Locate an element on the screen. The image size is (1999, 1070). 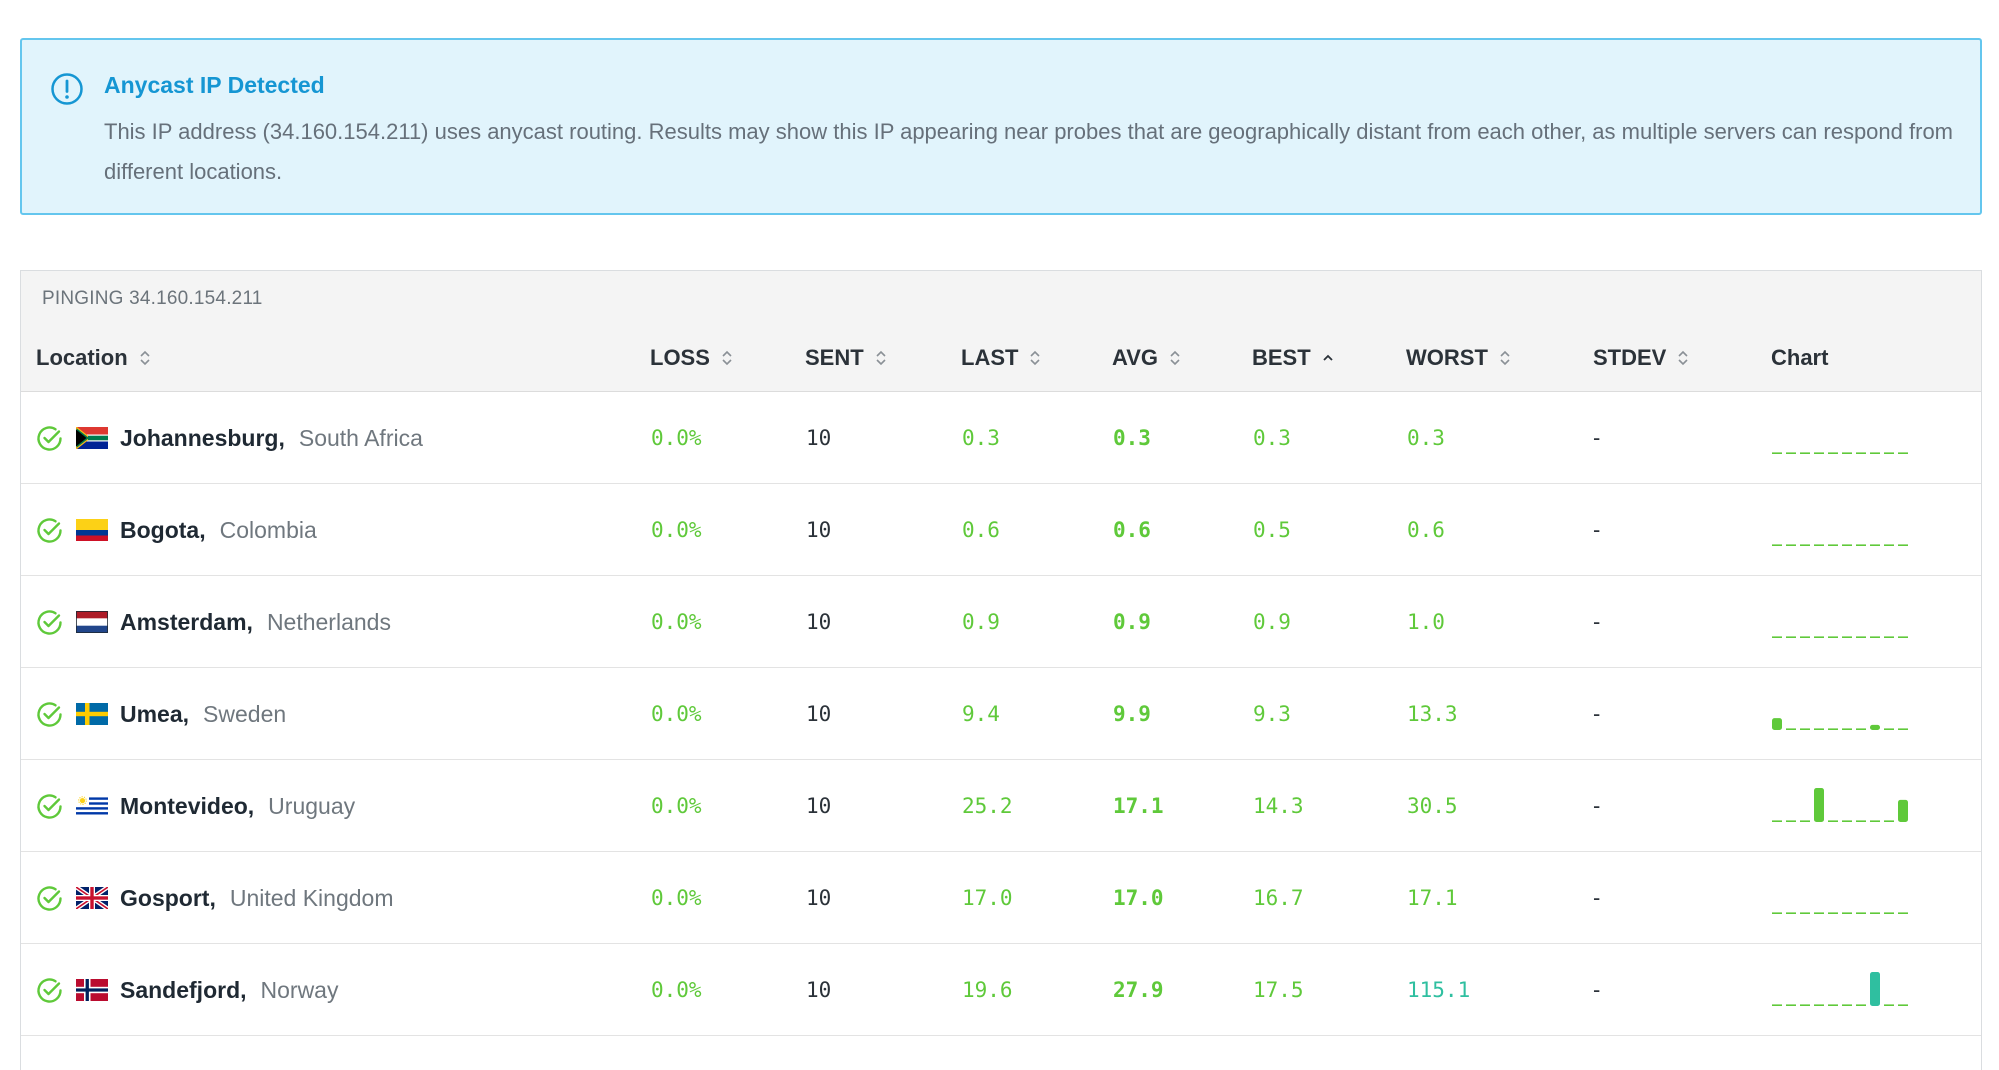
avg-value: 17.1 is located at coordinates (1138, 806).